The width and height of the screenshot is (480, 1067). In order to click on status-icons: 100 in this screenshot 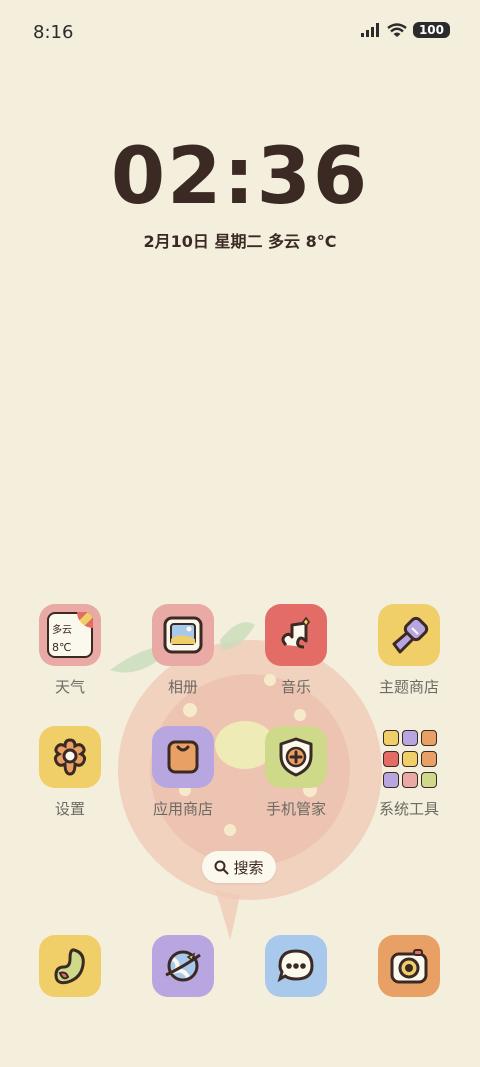, I will do `click(405, 30)`.